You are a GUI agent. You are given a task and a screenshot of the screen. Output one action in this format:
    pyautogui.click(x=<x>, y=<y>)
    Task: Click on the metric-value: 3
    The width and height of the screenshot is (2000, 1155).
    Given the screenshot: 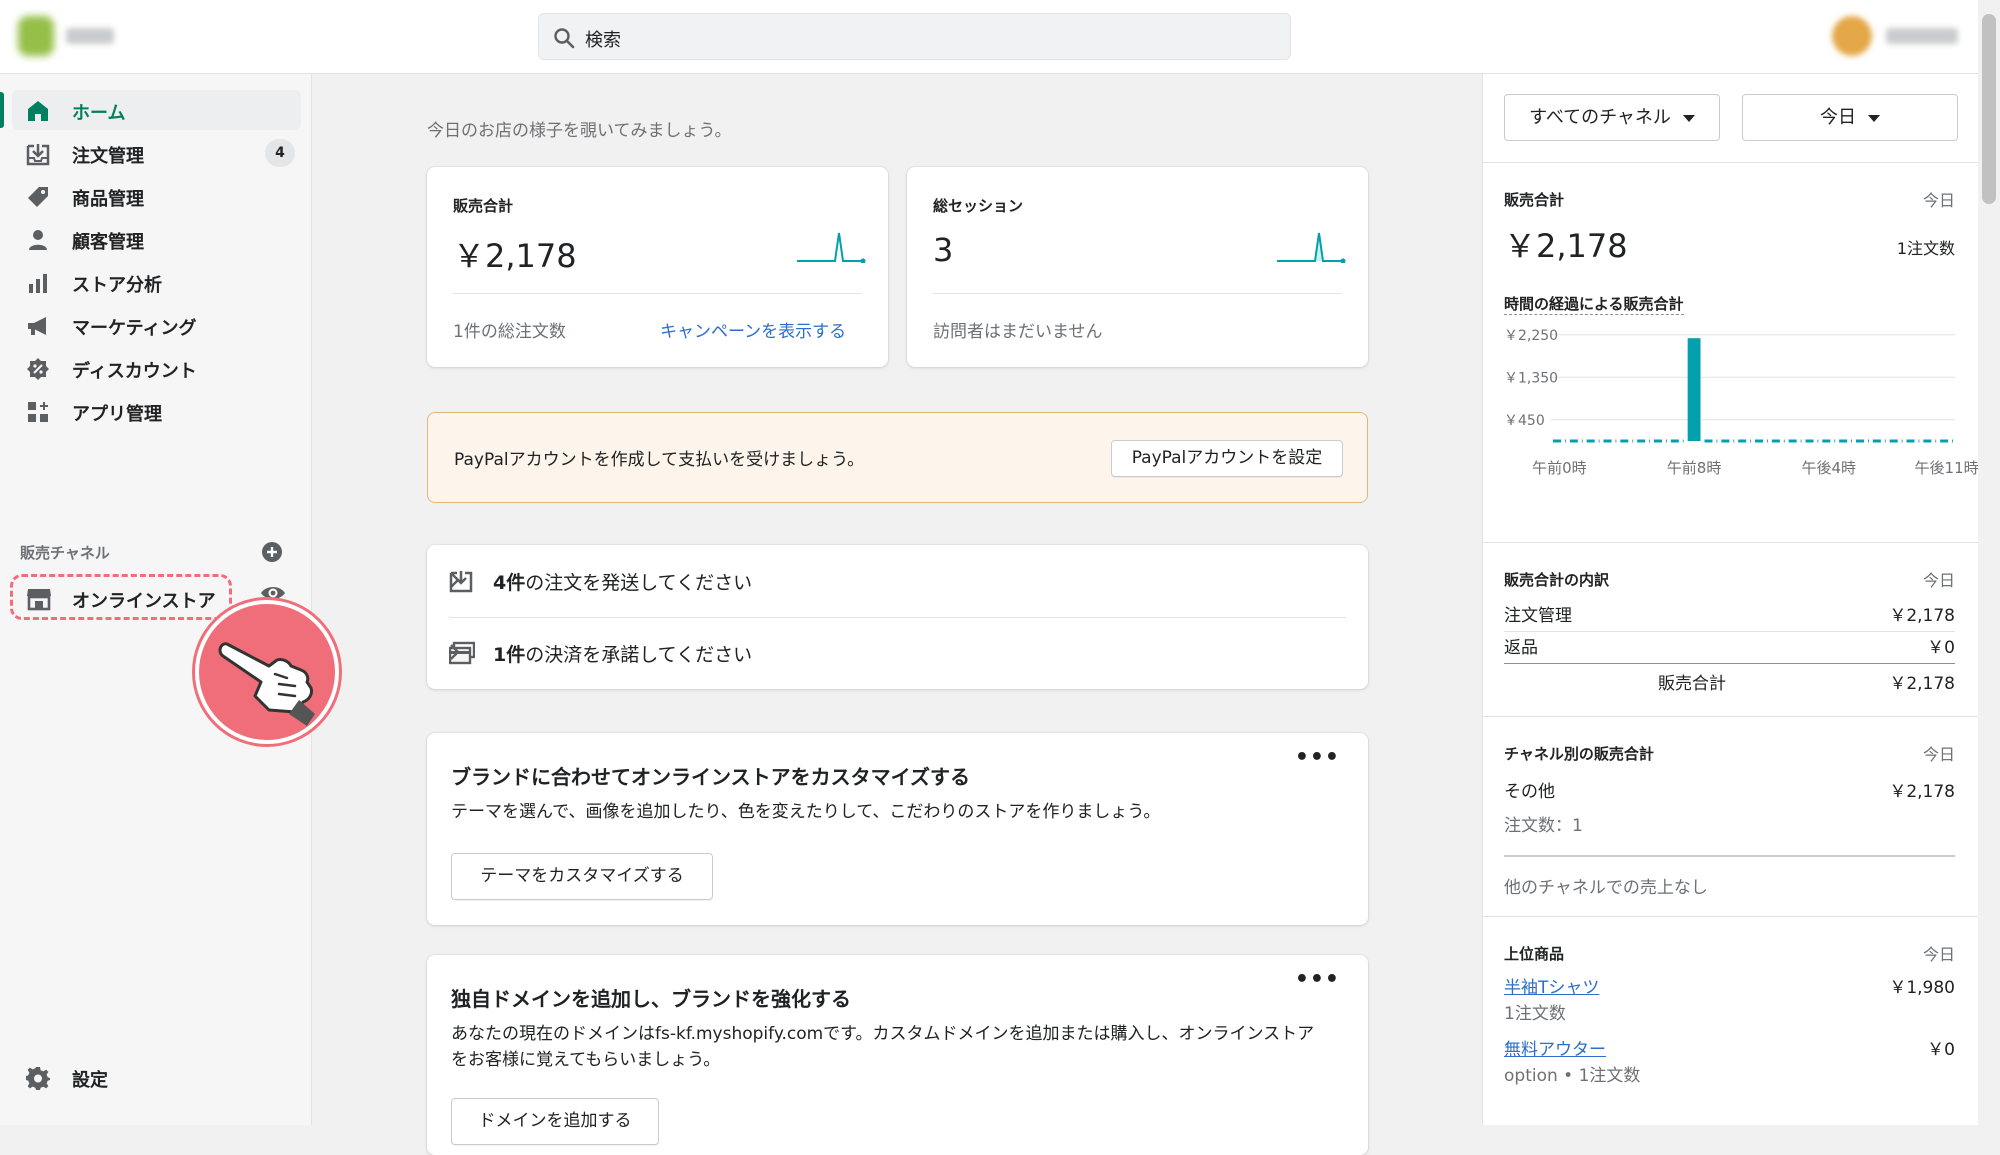 What is the action you would take?
    pyautogui.click(x=943, y=250)
    